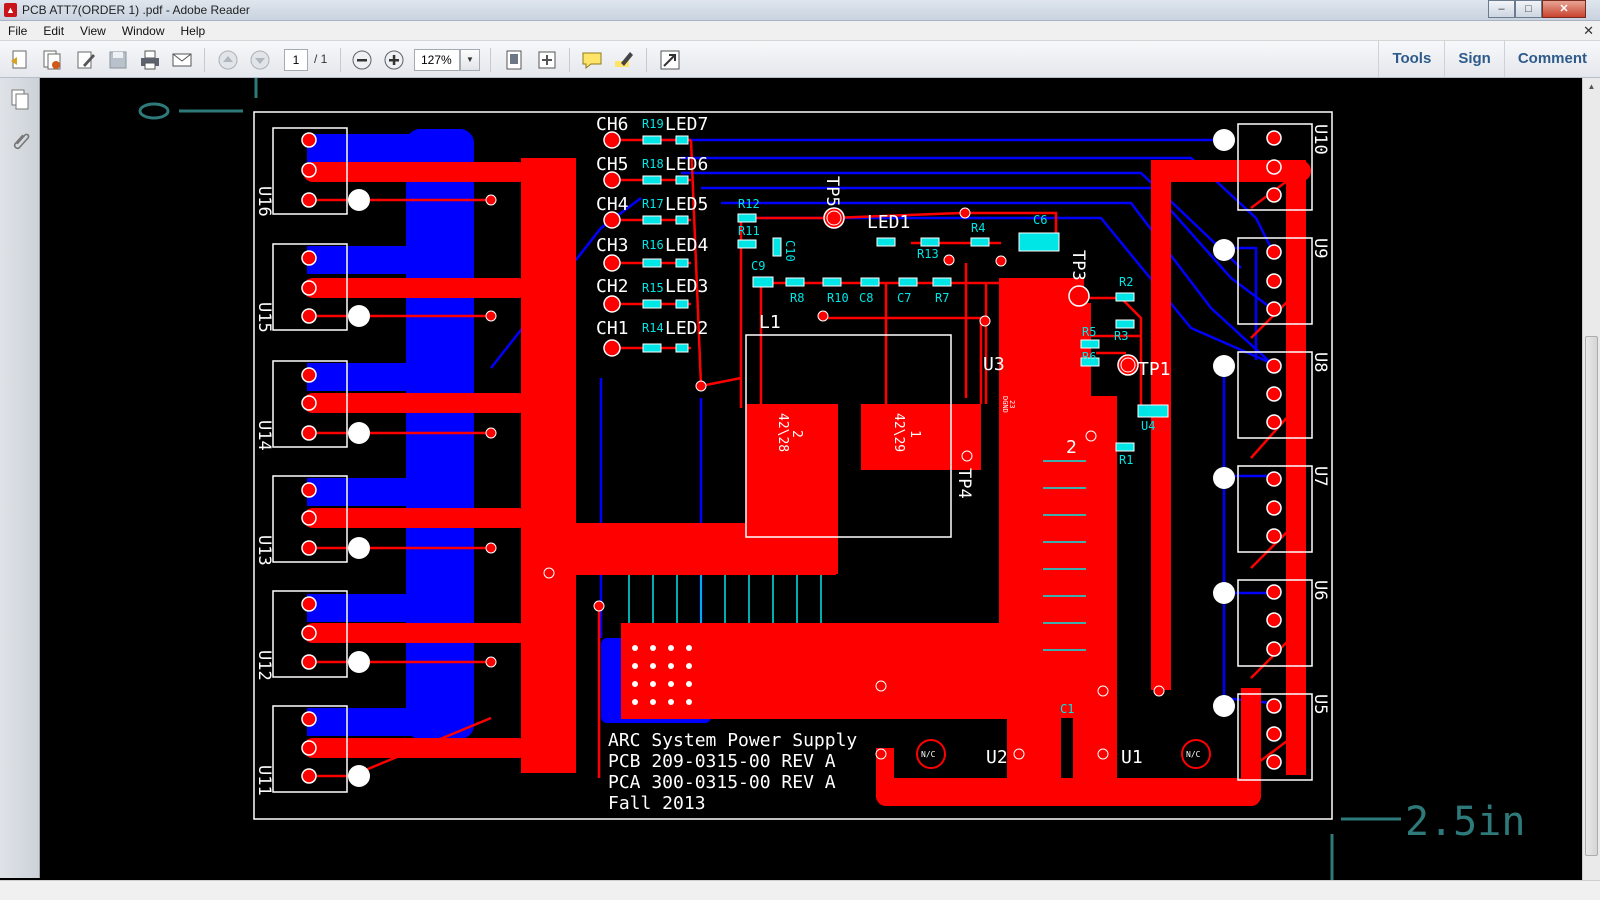 The image size is (1600, 900). What do you see at coordinates (898, 432) in the screenshot?
I see `pad-net-label: 42\29` at bounding box center [898, 432].